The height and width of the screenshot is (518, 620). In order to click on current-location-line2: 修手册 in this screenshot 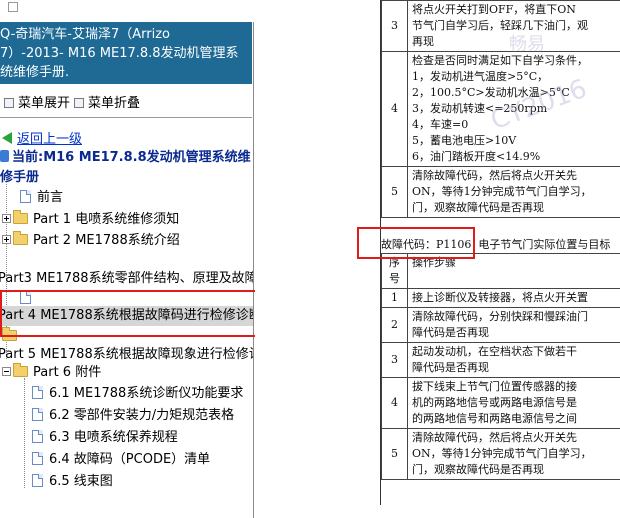, I will do `click(20, 177)`.